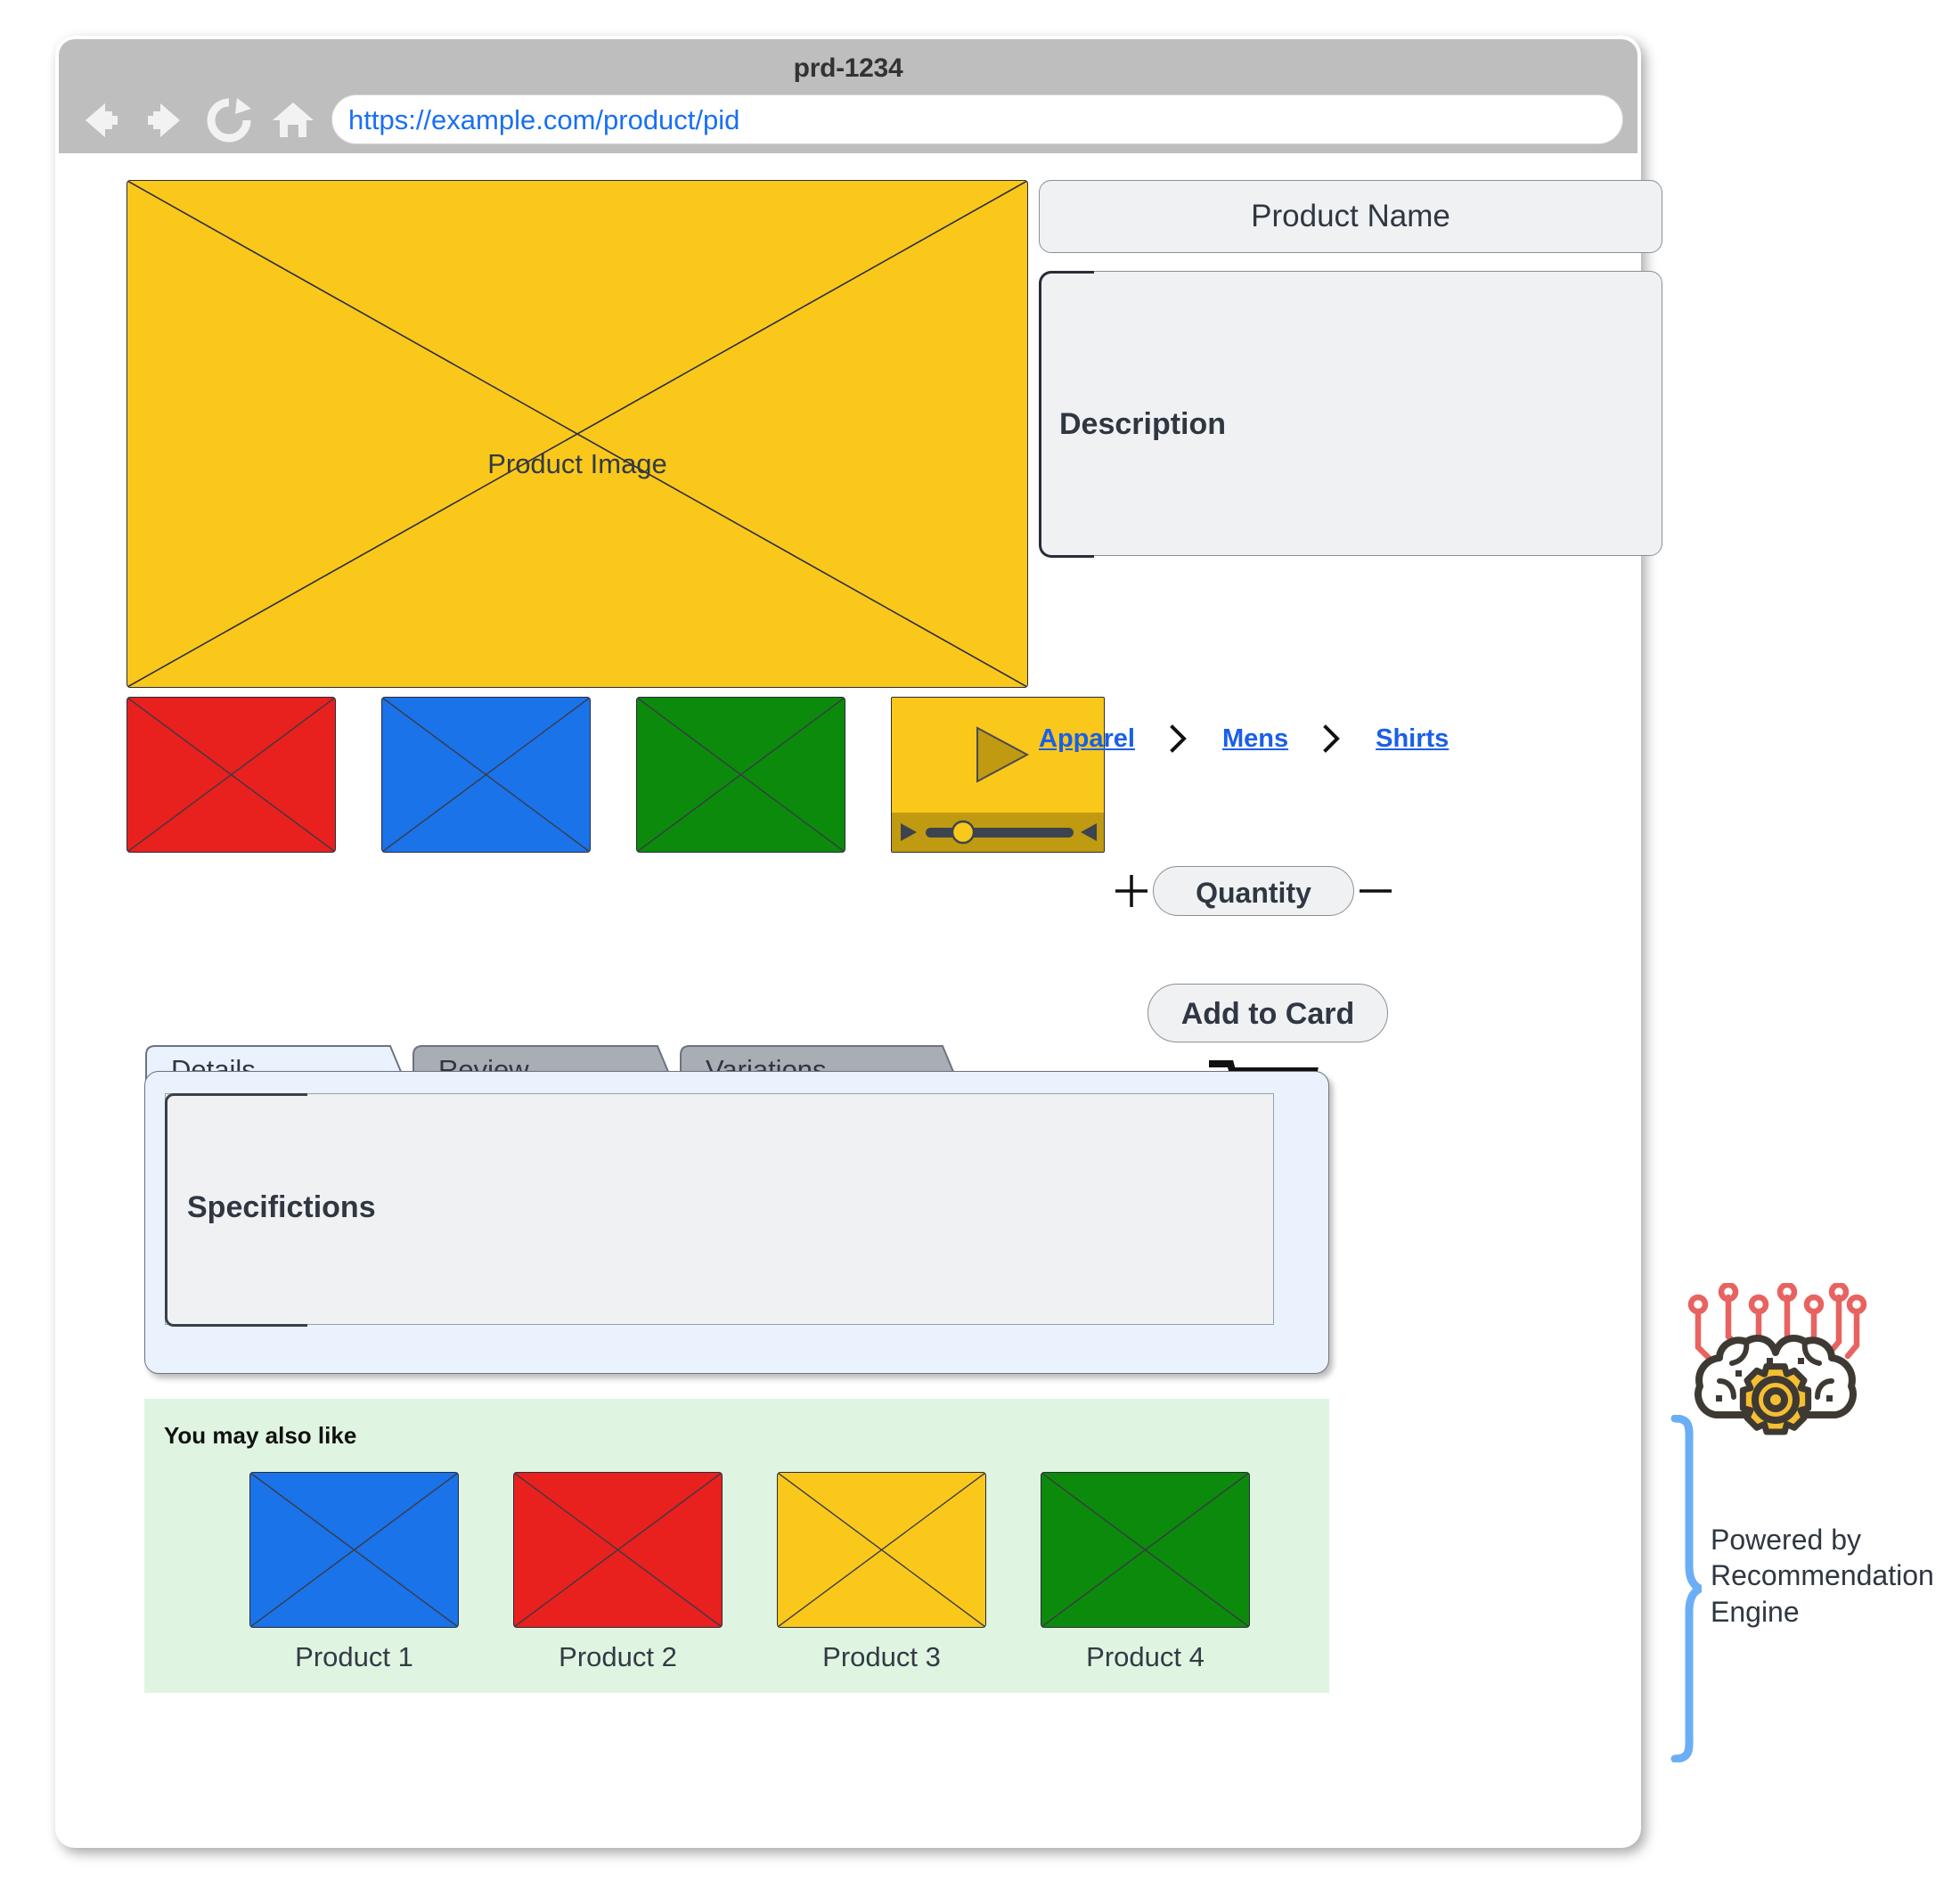 This screenshot has width=1960, height=1888. Describe the element at coordinates (281, 1207) in the screenshot. I see `specifications-label: Specifictions` at that location.